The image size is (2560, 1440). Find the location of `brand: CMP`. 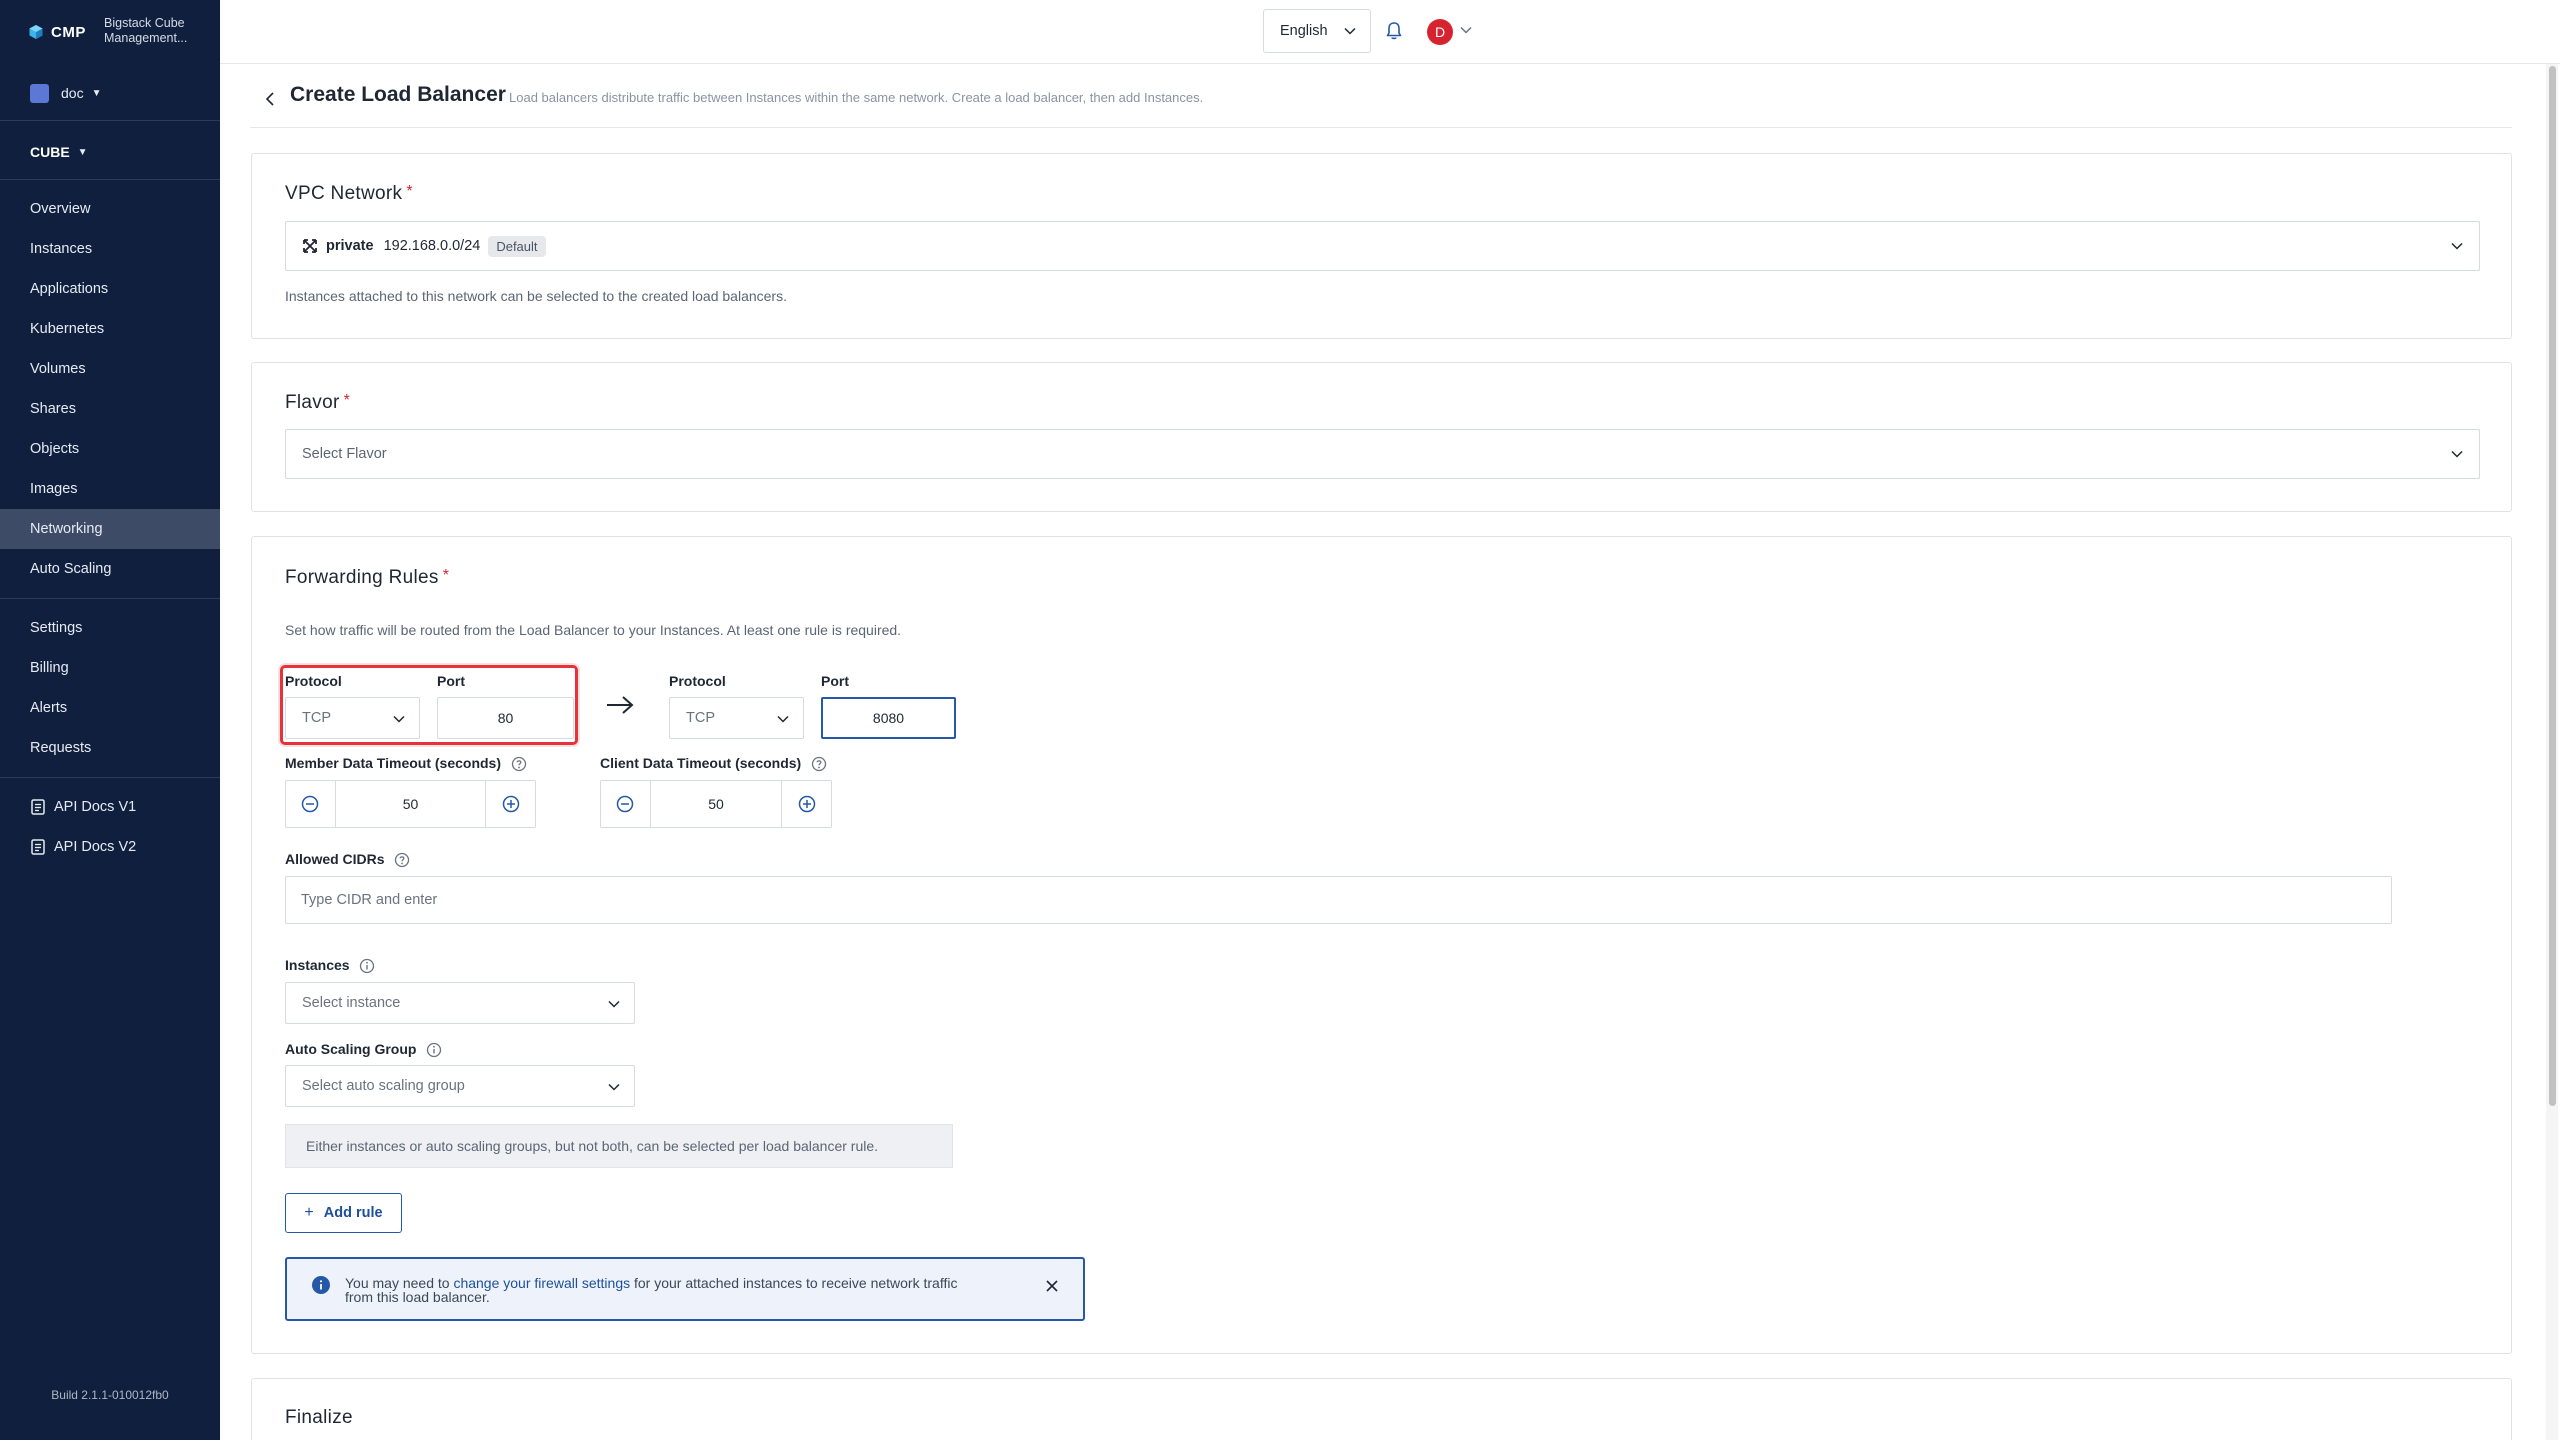

brand: CMP is located at coordinates (57, 32).